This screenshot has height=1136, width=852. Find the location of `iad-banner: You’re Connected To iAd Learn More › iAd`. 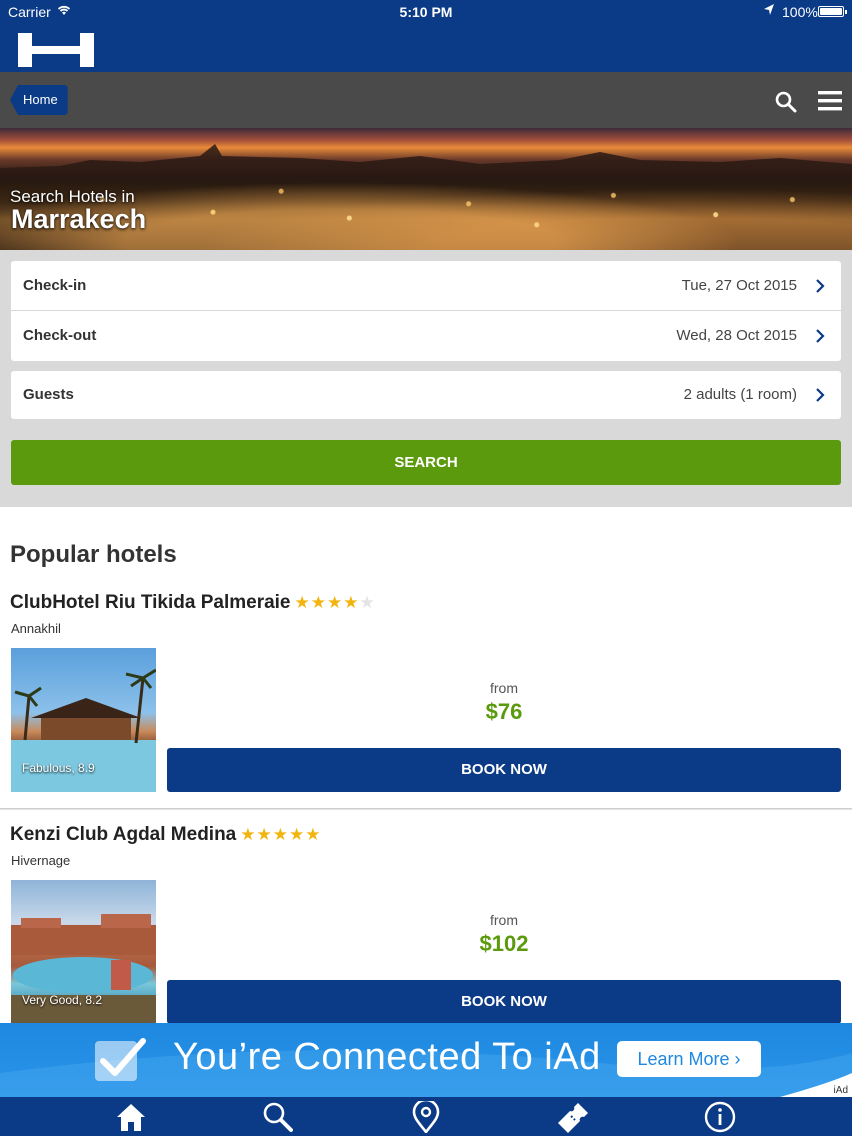

iad-banner: You’re Connected To iAd Learn More › iAd is located at coordinates (426, 1060).